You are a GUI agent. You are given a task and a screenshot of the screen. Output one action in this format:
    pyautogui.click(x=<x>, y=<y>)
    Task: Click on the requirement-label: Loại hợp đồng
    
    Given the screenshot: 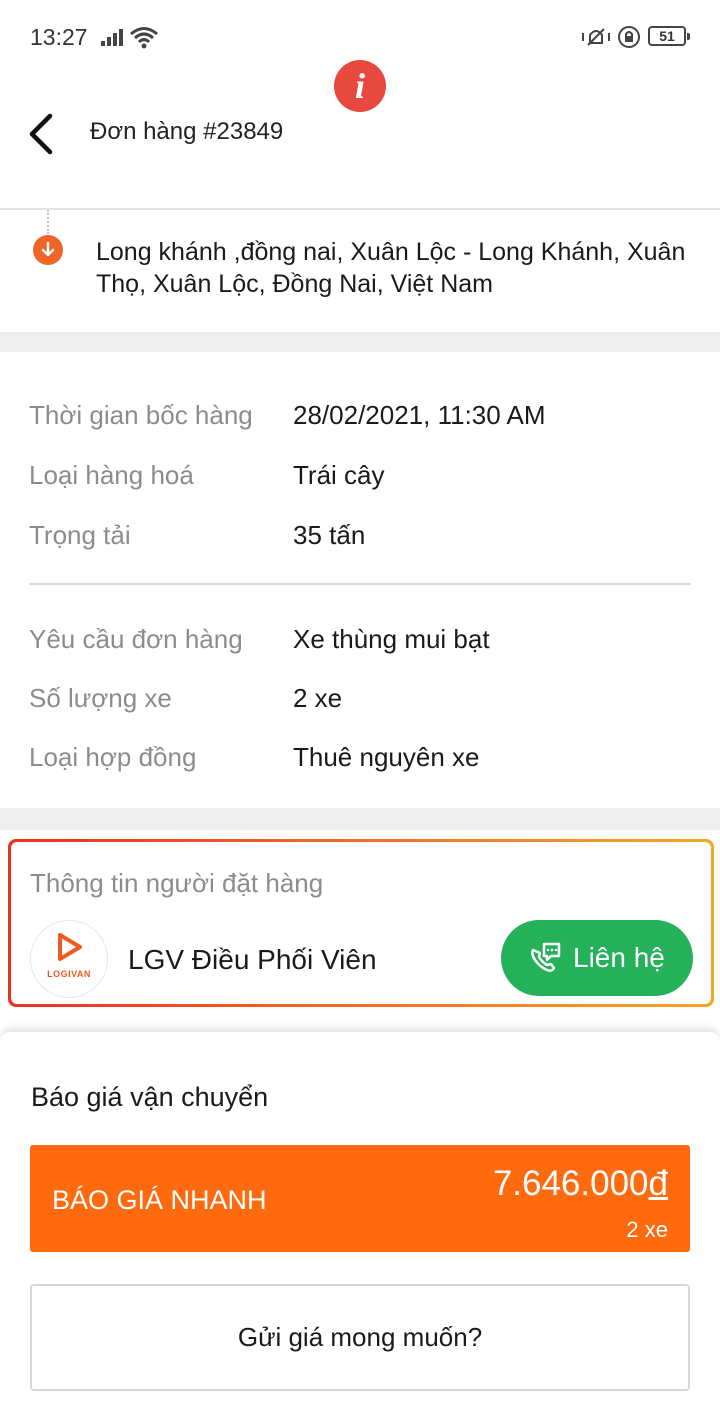 What is the action you would take?
    pyautogui.click(x=113, y=757)
    